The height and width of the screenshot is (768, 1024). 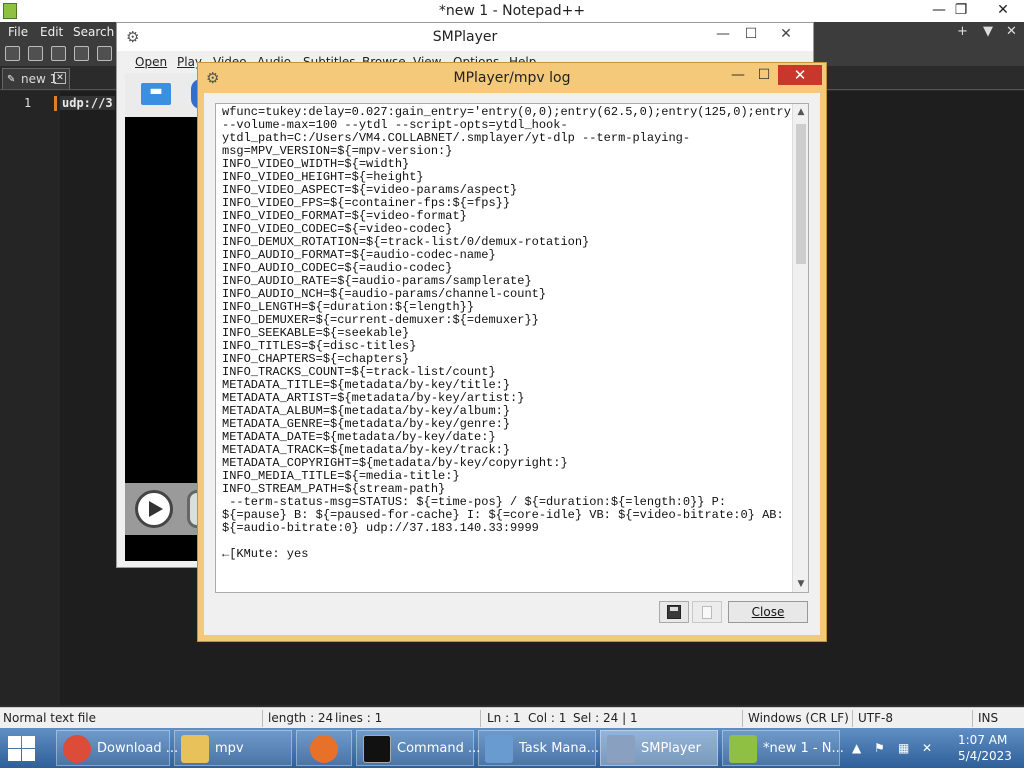 What do you see at coordinates (738, 77) in the screenshot?
I see `log-minimize-button: —` at bounding box center [738, 77].